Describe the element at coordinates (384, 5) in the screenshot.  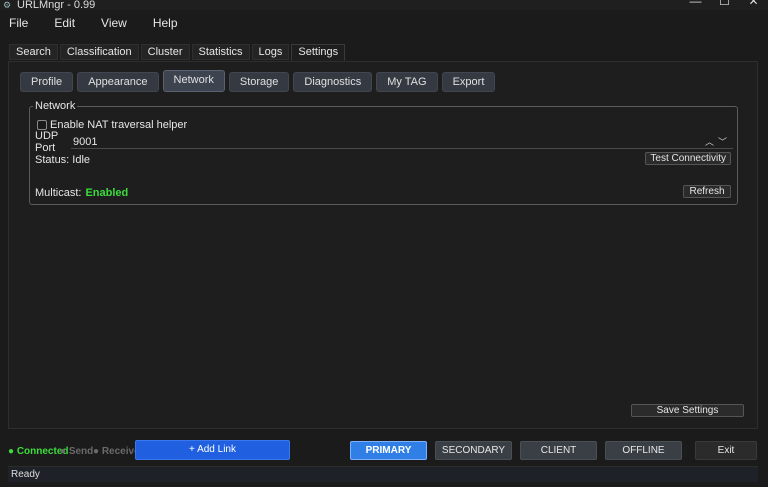
I see `title-bar: ⚙ URLMngr - 0.99 — ☐ ✕` at that location.